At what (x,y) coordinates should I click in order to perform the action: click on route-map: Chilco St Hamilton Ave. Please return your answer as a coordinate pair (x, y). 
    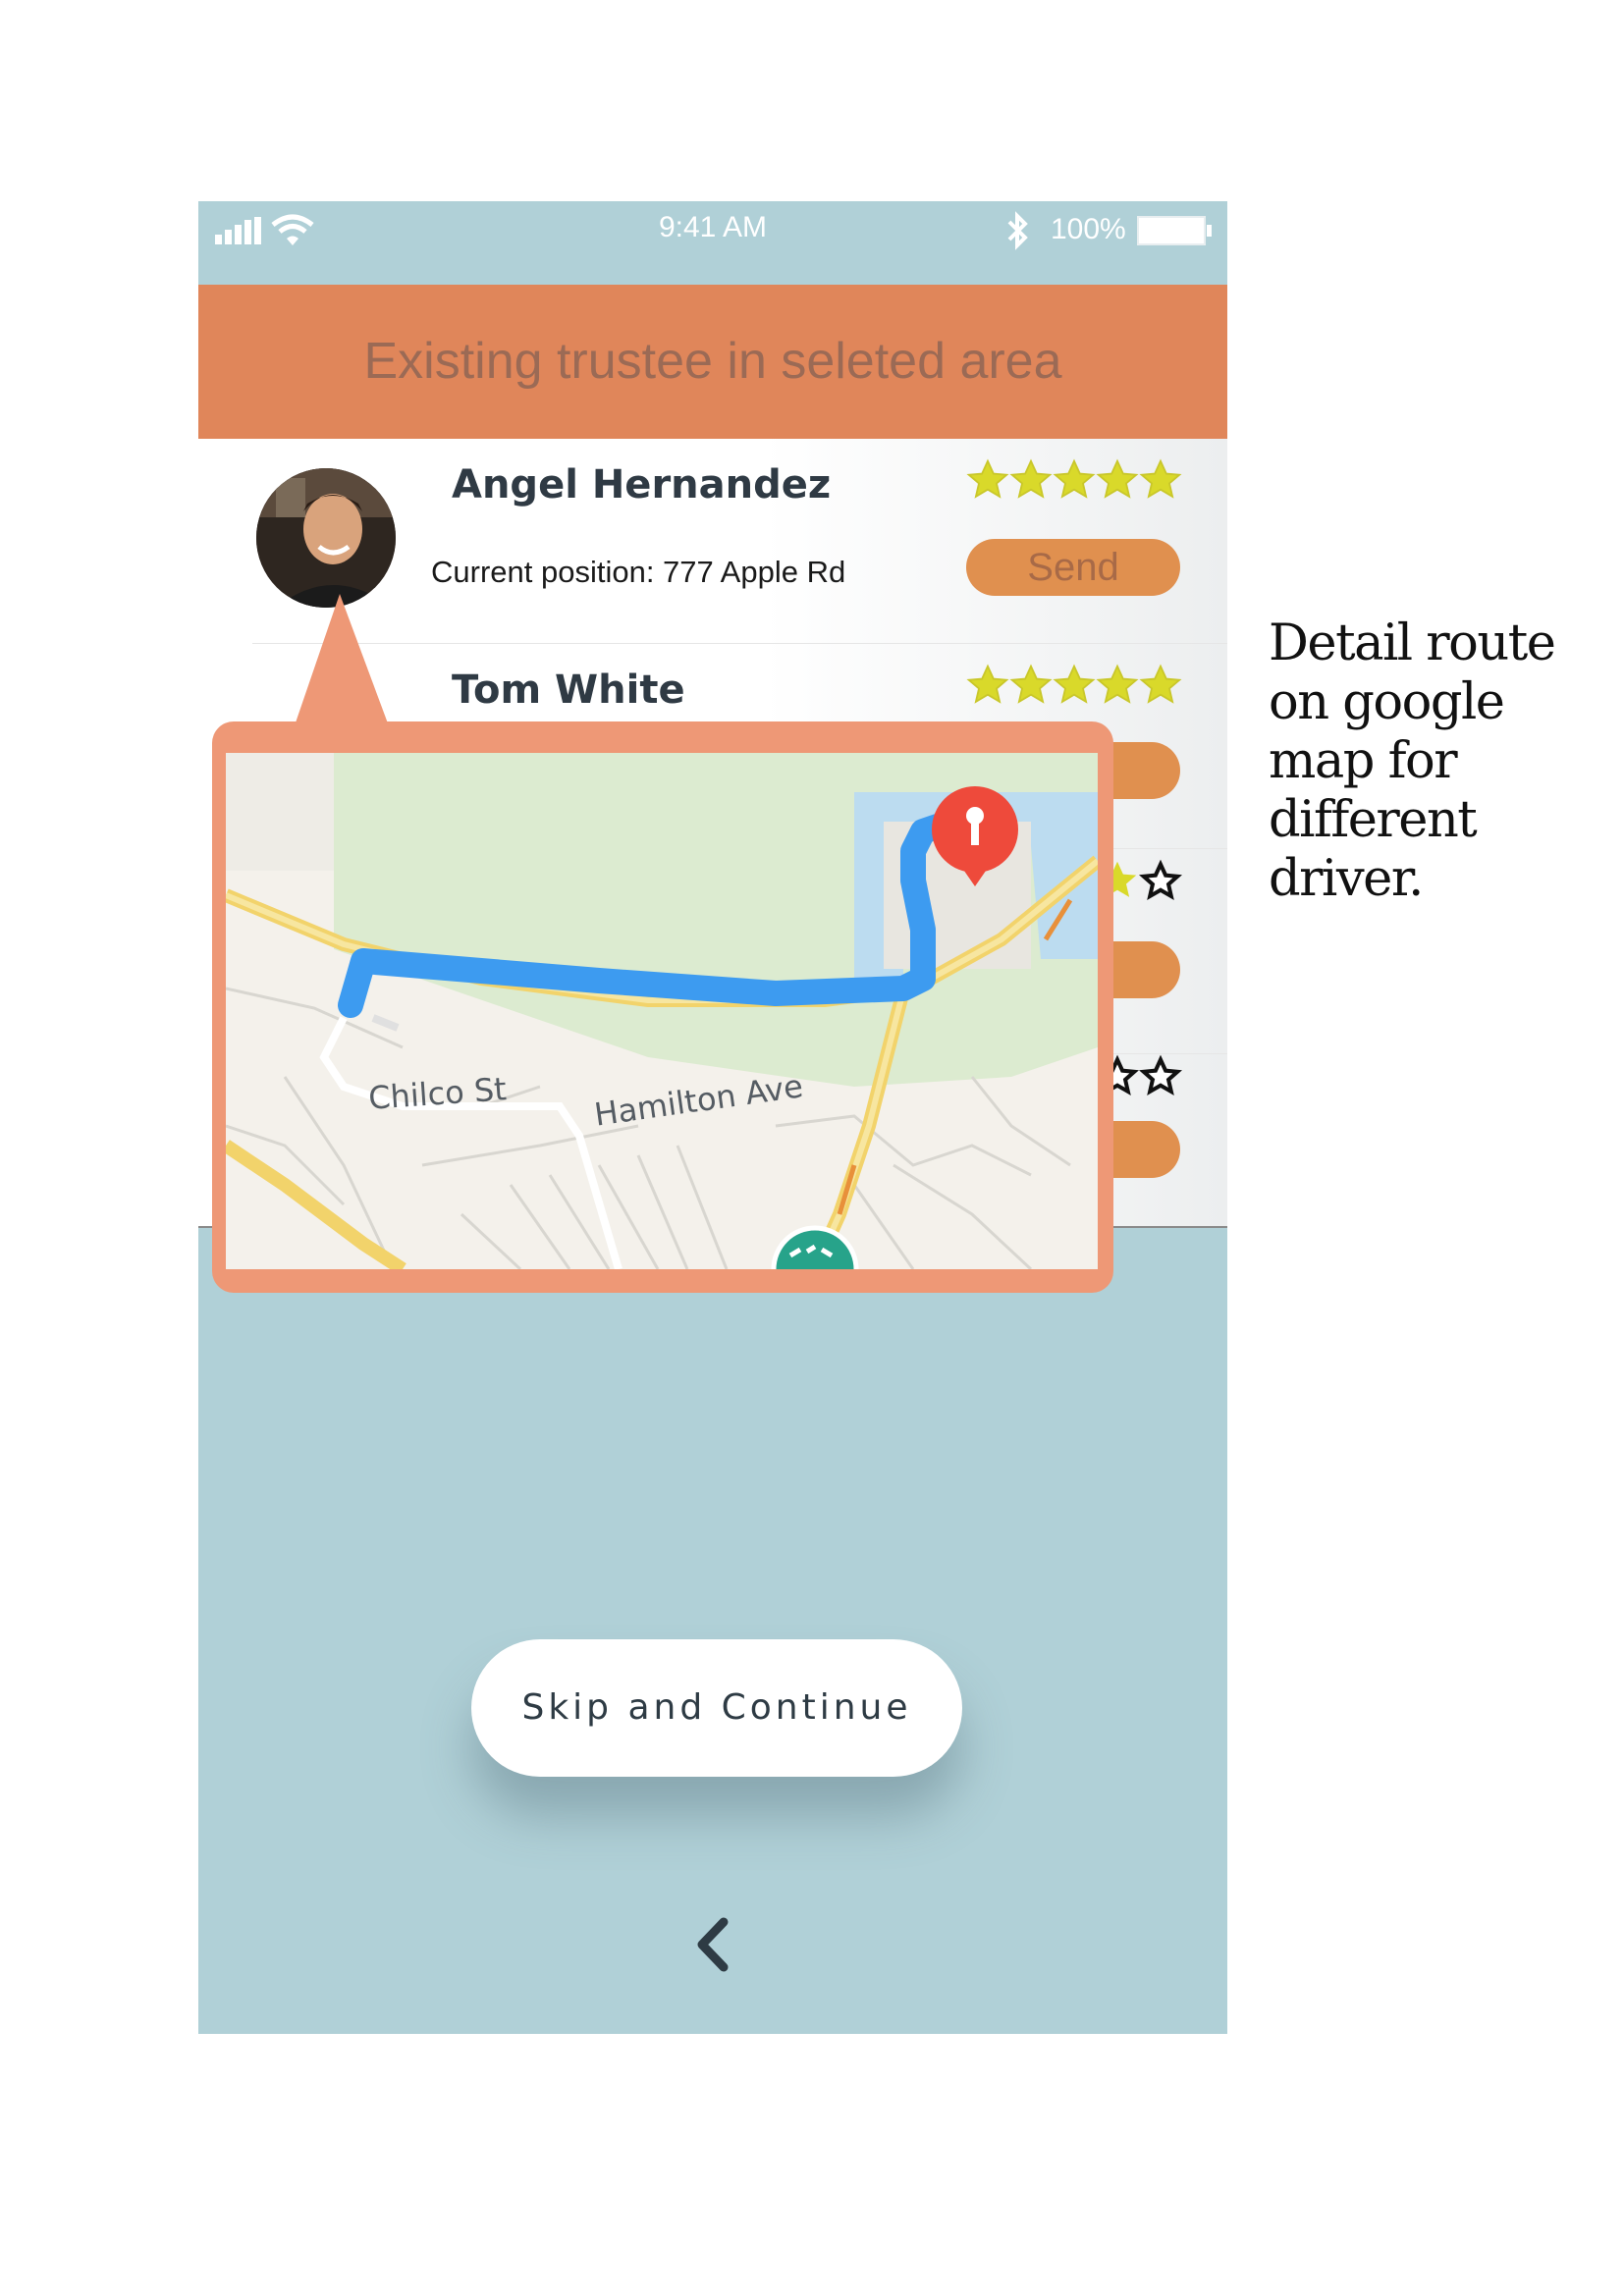
    Looking at the image, I should click on (662, 1011).